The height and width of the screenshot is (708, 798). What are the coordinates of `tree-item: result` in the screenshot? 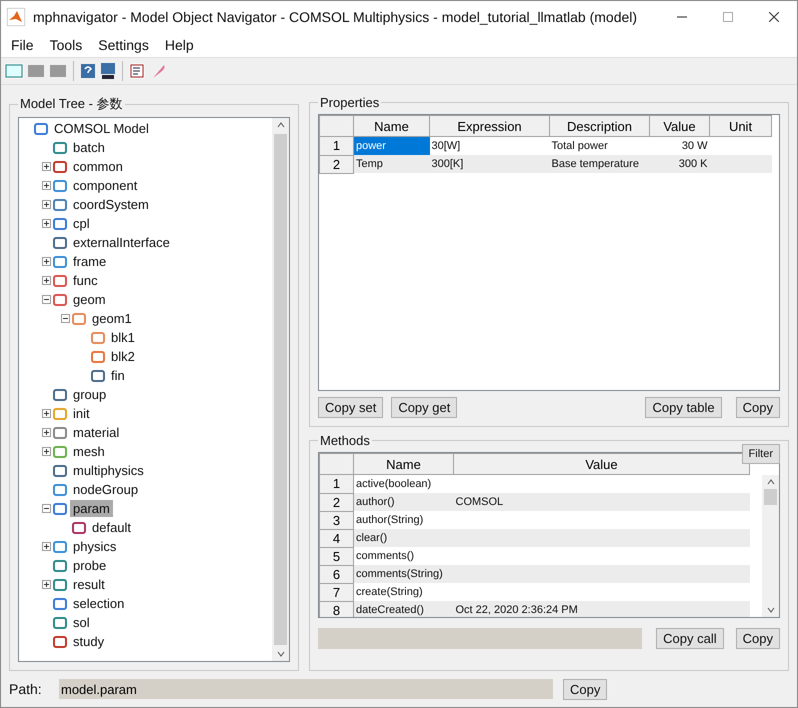 It's located at (89, 584).